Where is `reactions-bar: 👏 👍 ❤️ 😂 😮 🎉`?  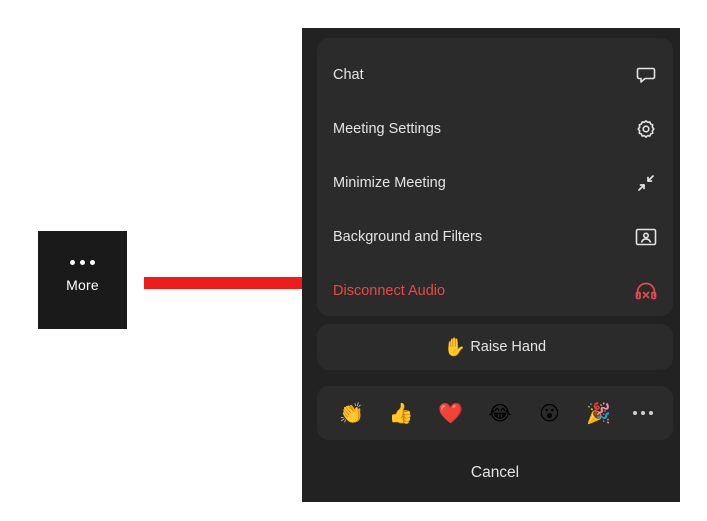
reactions-bar: 👏 👍 ❤️ 😂 😮 🎉 is located at coordinates (495, 413).